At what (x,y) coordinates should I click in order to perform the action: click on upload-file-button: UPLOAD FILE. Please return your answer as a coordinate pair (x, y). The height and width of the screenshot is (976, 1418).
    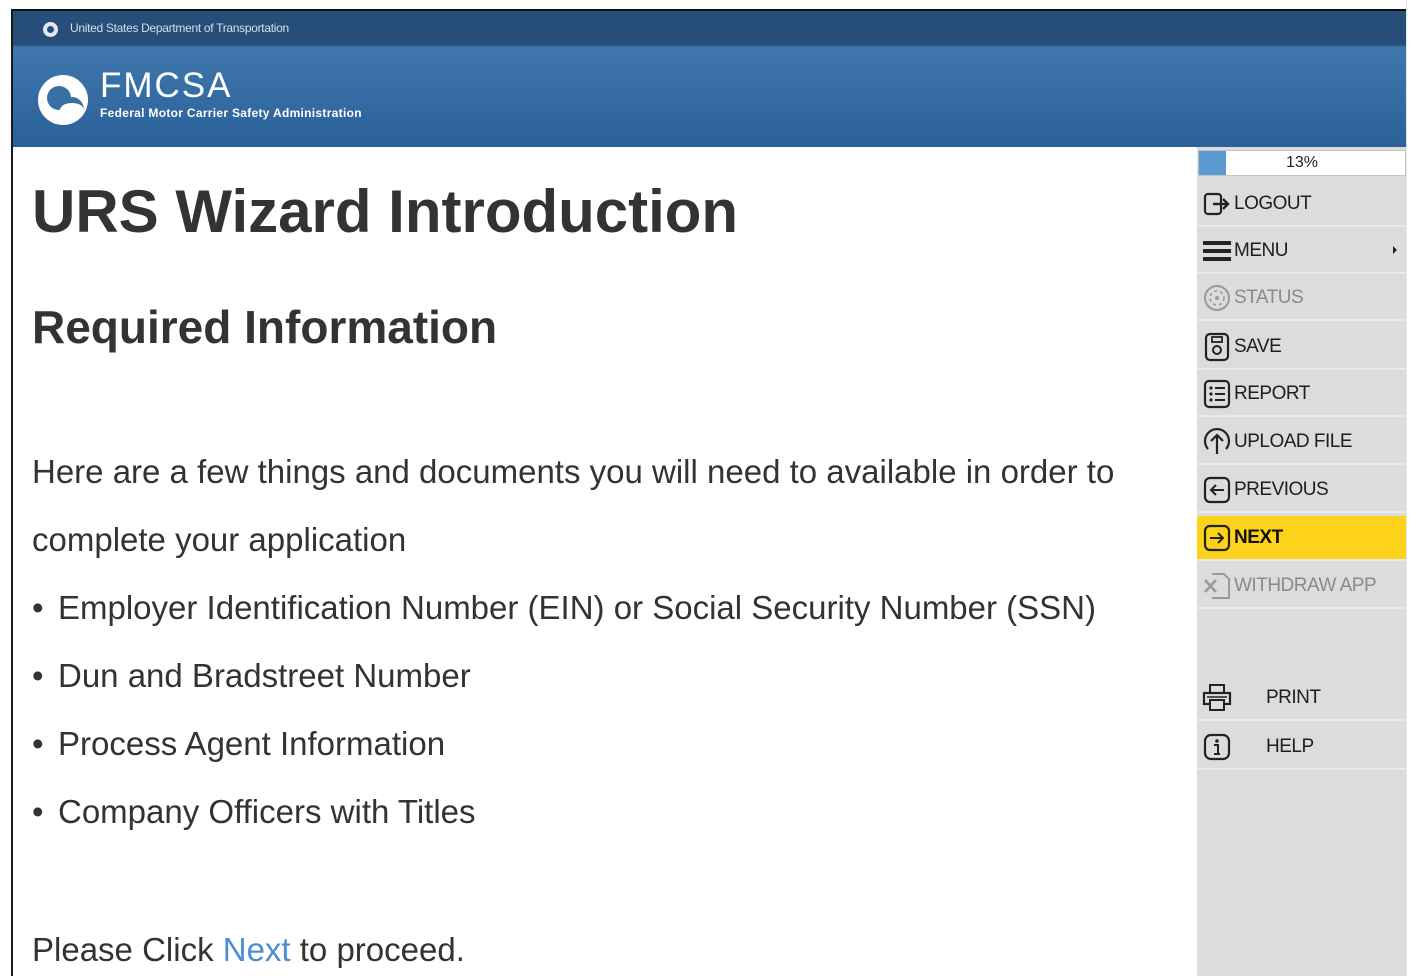
    Looking at the image, I should click on (1301, 442).